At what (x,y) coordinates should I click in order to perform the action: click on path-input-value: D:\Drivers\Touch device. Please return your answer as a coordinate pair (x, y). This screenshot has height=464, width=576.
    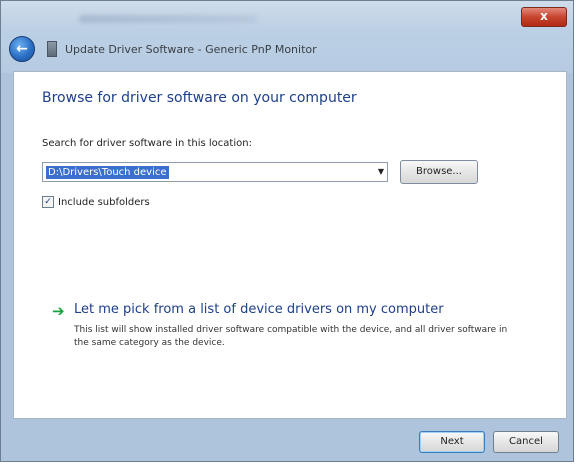
    Looking at the image, I should click on (107, 172).